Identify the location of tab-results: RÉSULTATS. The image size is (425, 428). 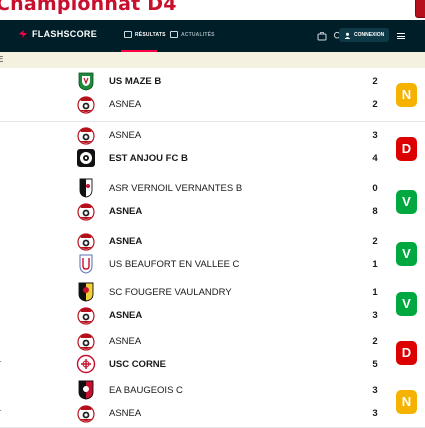
(145, 34).